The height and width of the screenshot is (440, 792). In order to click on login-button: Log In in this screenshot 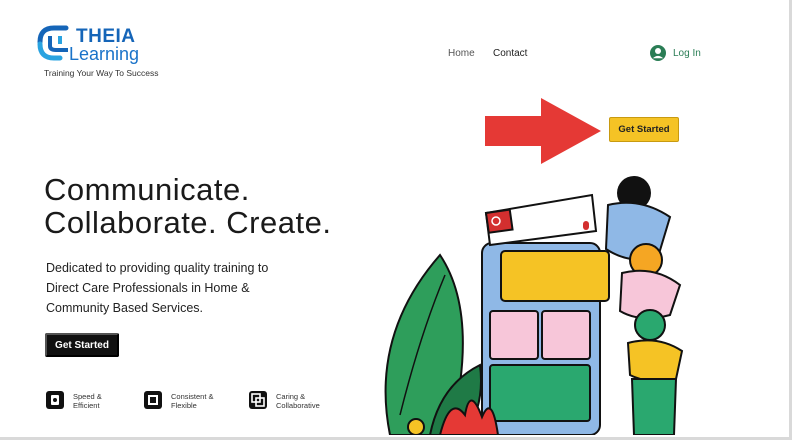, I will do `click(675, 53)`.